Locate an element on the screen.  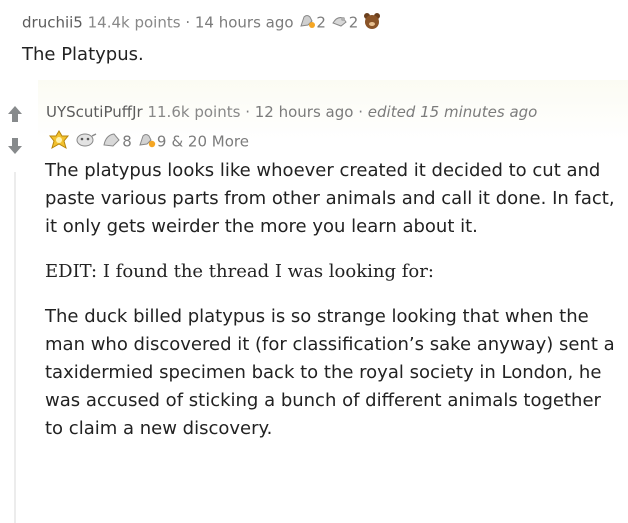
award-row: 8 9 & 20 More is located at coordinates (148, 142).